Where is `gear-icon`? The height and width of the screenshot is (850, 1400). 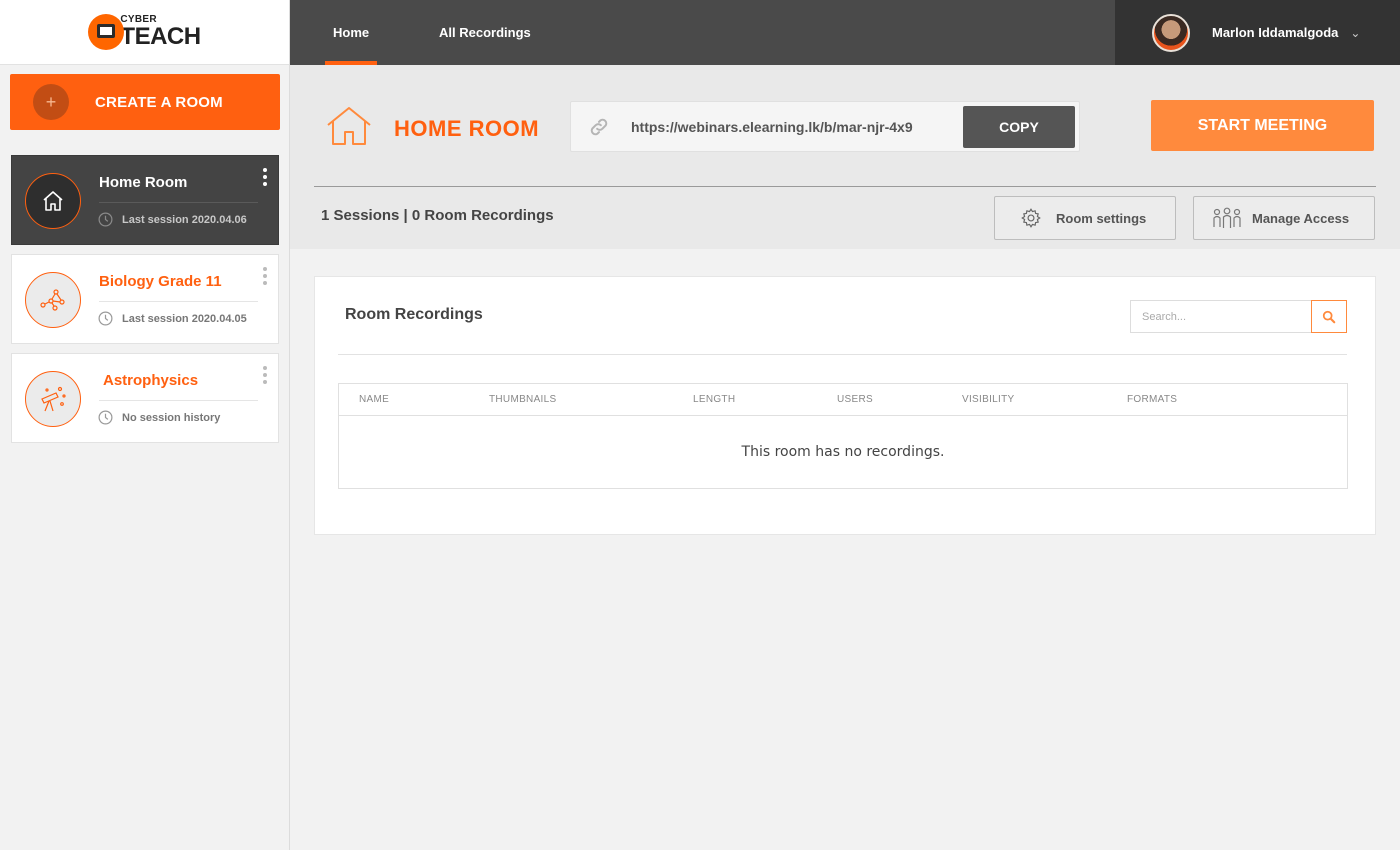
gear-icon is located at coordinates (1031, 218).